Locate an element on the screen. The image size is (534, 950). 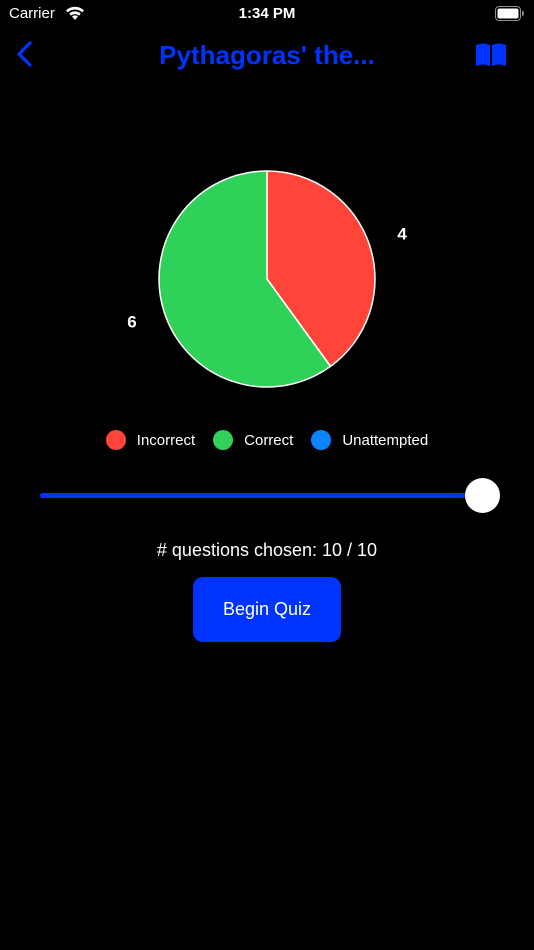
chart-legend: Incorrect Correct Unattempted is located at coordinates (267, 440).